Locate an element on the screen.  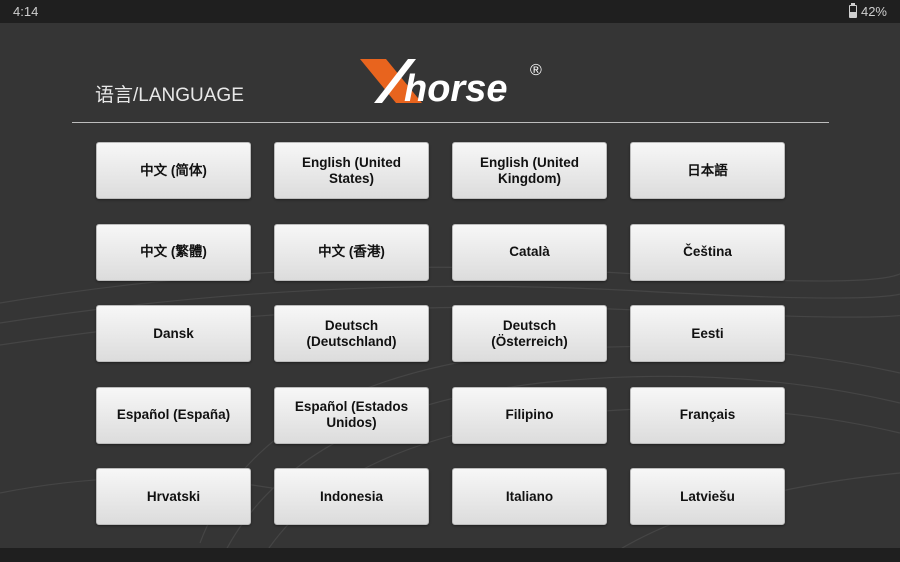
language-button: Filipino is located at coordinates (529, 415).